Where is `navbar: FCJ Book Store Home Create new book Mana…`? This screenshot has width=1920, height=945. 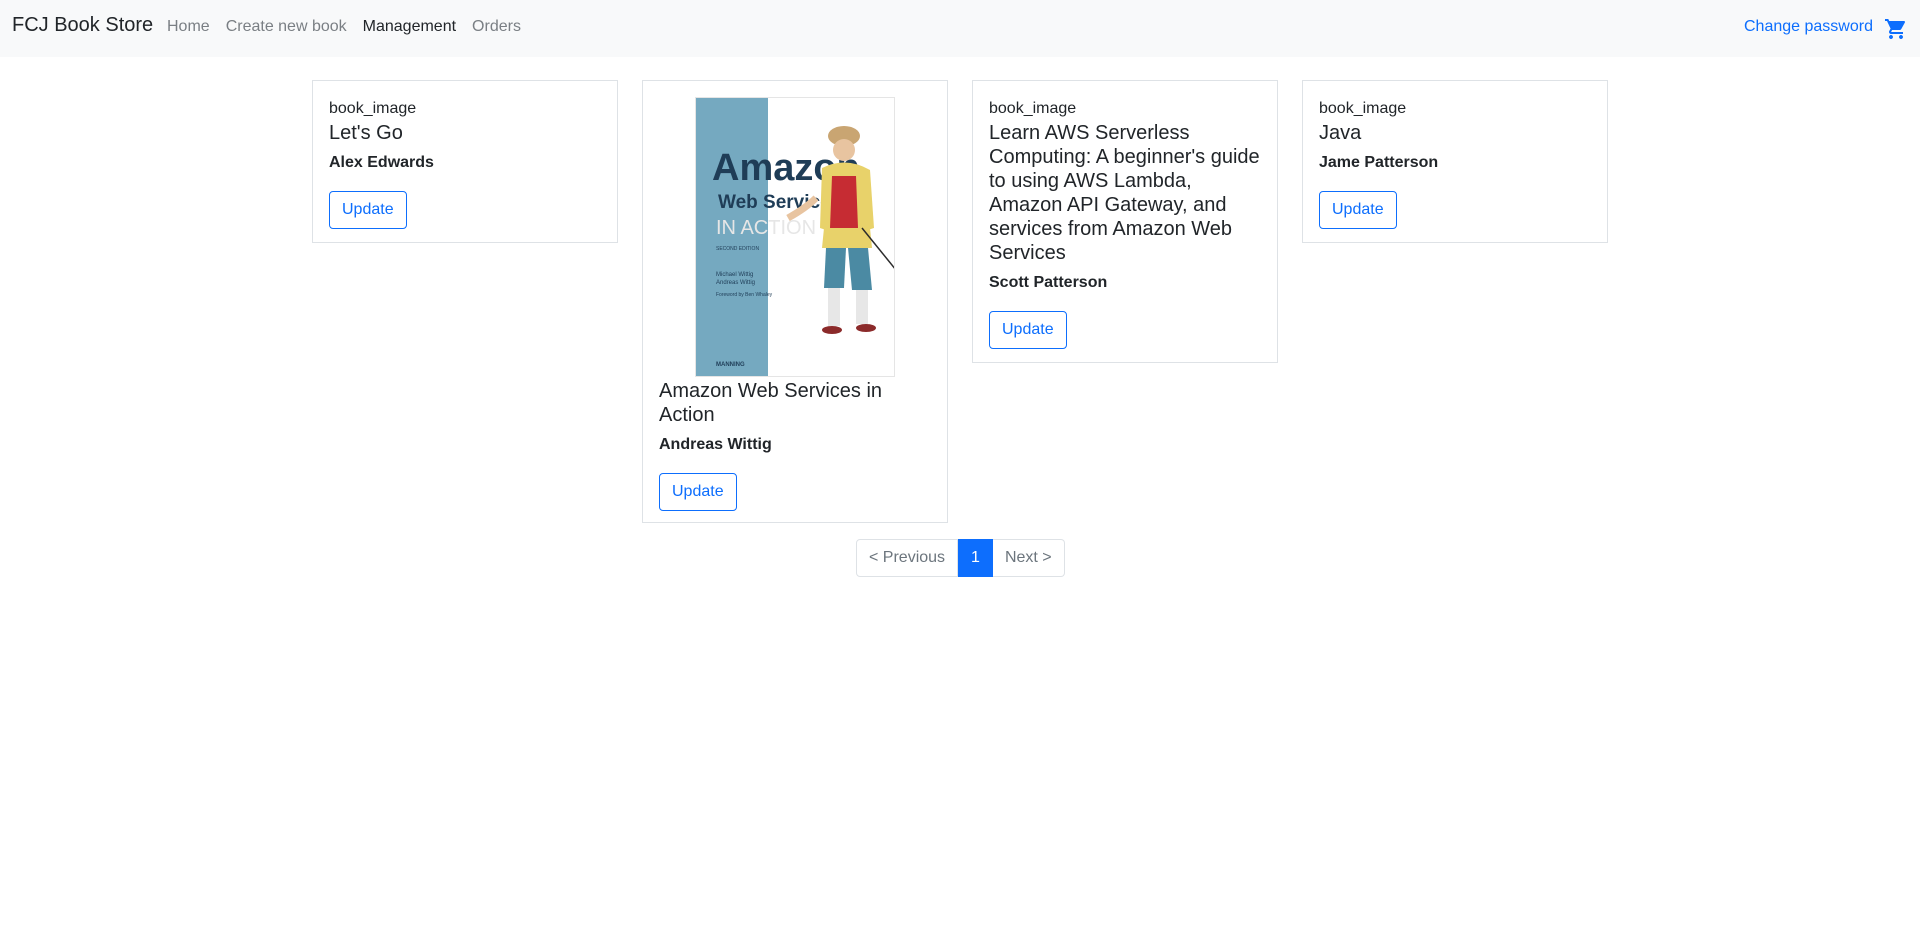
navbar: FCJ Book Store Home Create new book Mana… is located at coordinates (960, 28).